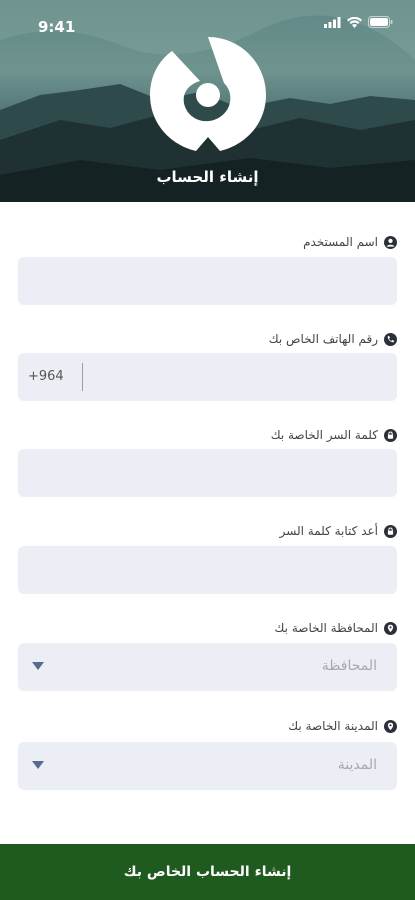 The height and width of the screenshot is (900, 415). I want to click on password-label: كلمة السر الخاصة بك, so click(334, 435).